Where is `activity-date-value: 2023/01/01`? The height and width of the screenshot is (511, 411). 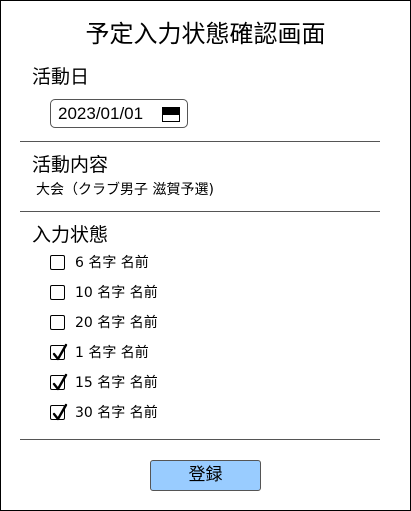
activity-date-value: 2023/01/01 is located at coordinates (101, 113).